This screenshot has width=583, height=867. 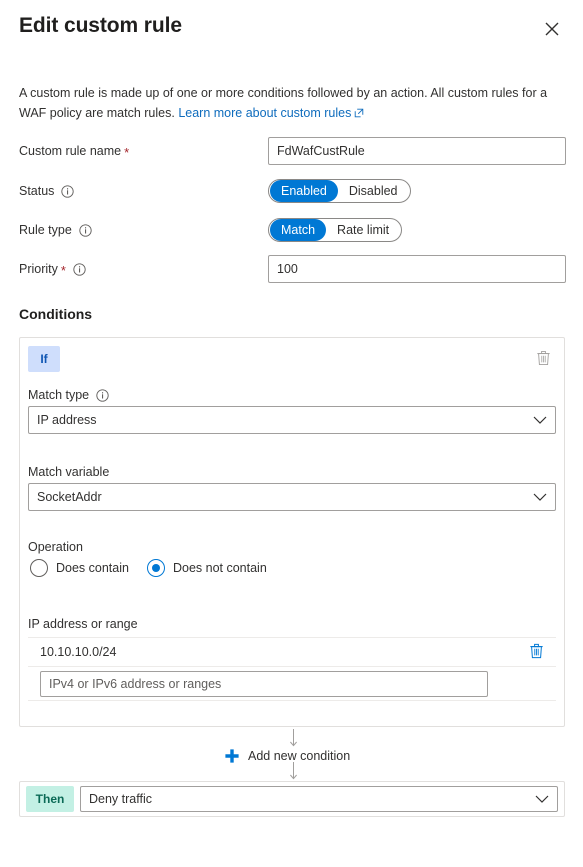 I want to click on custom-rule-name-label: Custom rule name *, so click(x=74, y=151).